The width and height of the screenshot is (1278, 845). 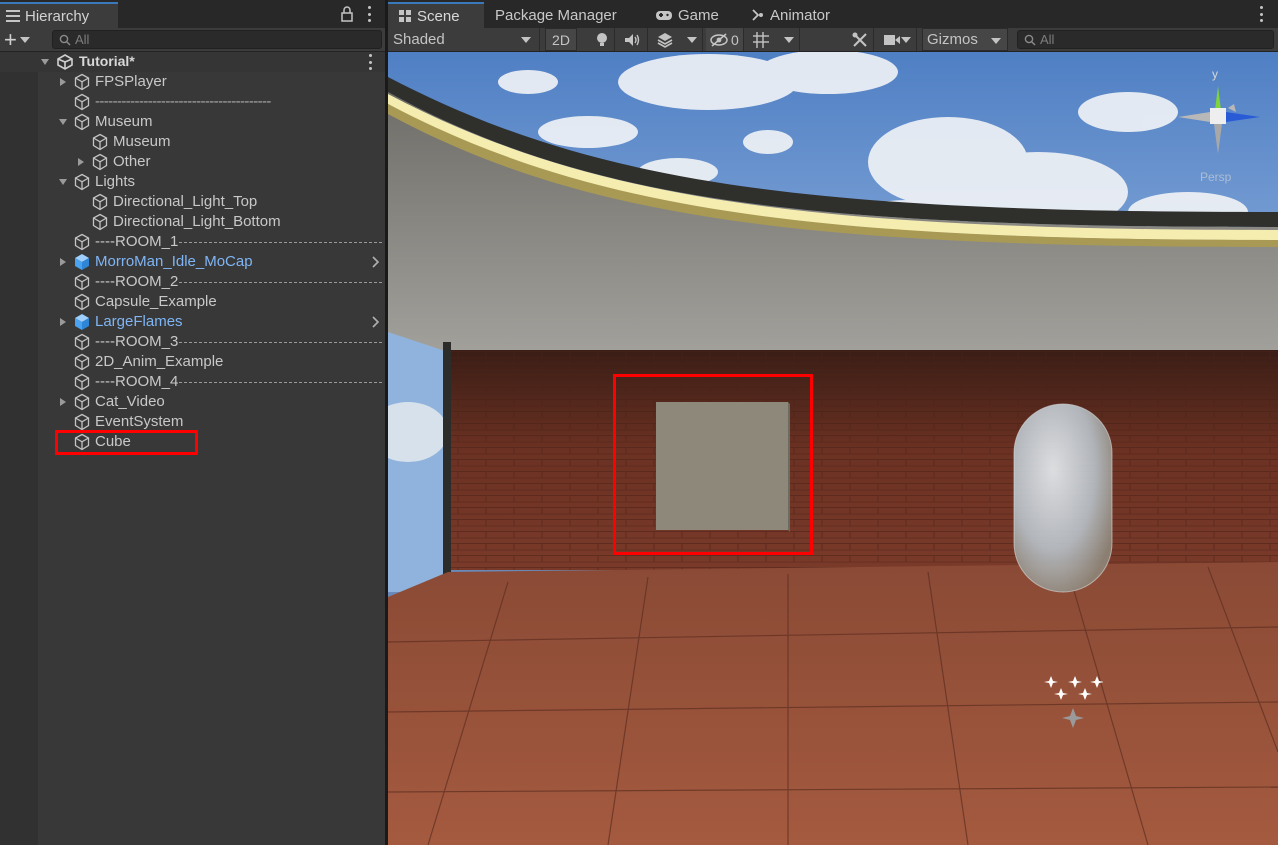 I want to click on draw-mode-label: Shaded, so click(x=419, y=39).